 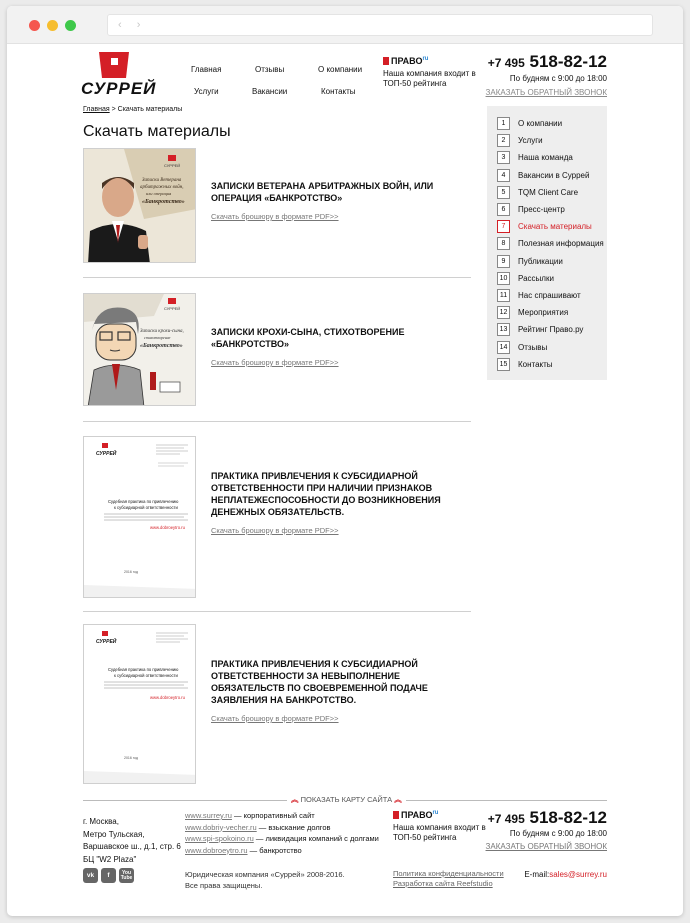 What do you see at coordinates (503, 227) in the screenshot?
I see `sidebar-item-number: 7` at bounding box center [503, 227].